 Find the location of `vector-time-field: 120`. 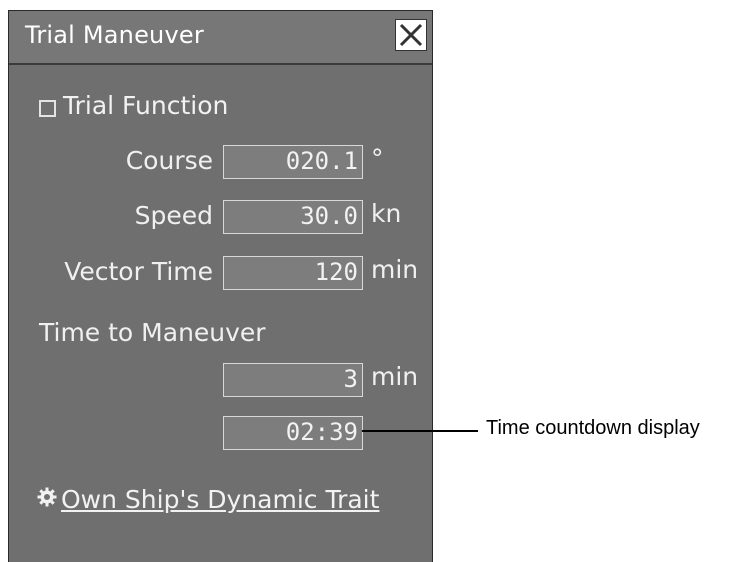

vector-time-field: 120 is located at coordinates (293, 273).